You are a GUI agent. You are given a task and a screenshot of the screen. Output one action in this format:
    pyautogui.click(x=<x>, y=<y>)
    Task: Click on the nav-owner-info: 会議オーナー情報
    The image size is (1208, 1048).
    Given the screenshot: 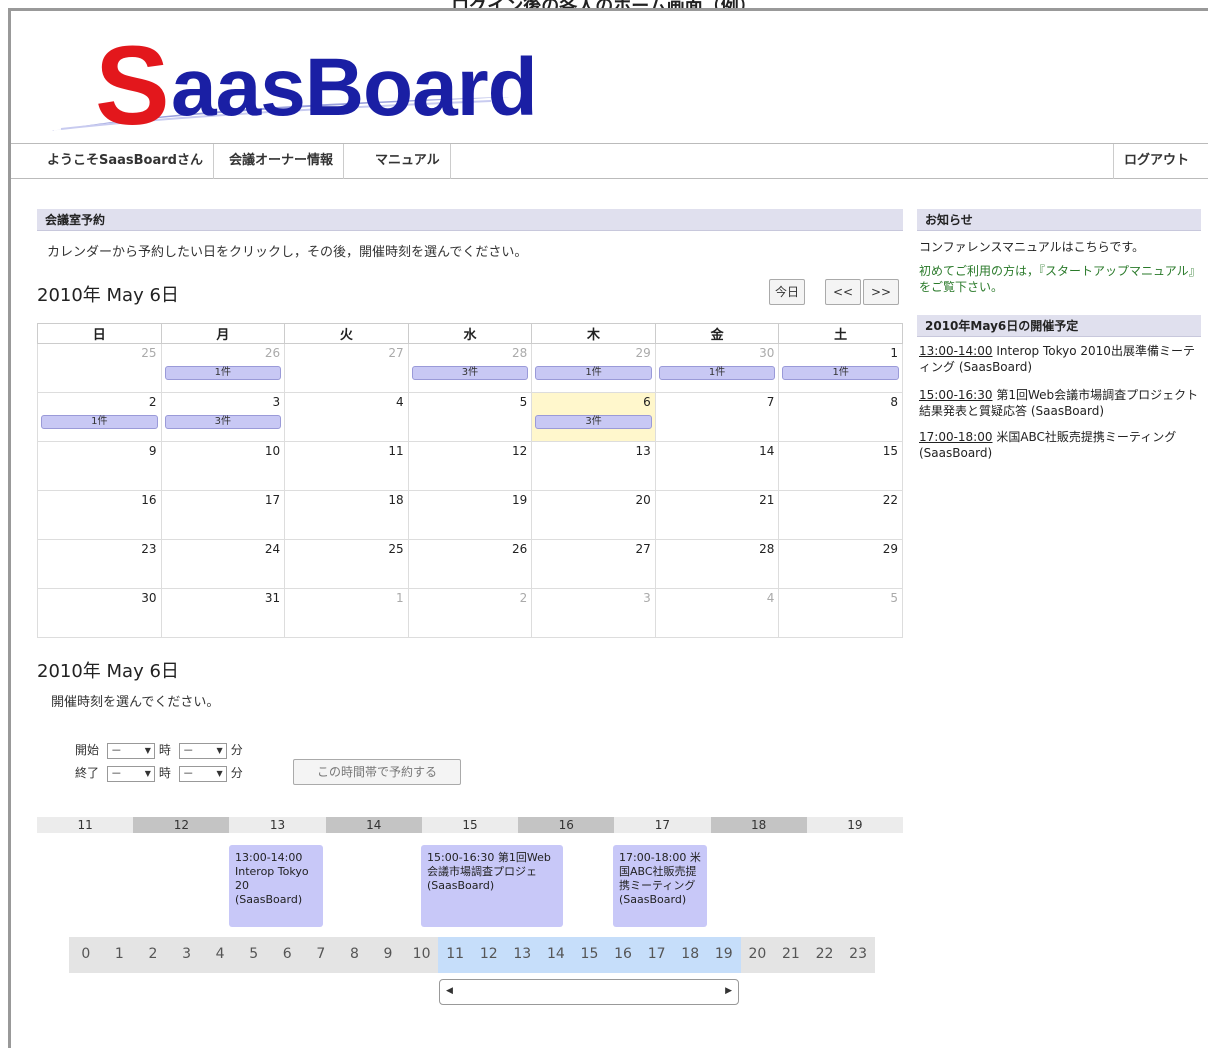 What is the action you would take?
    pyautogui.click(x=282, y=161)
    